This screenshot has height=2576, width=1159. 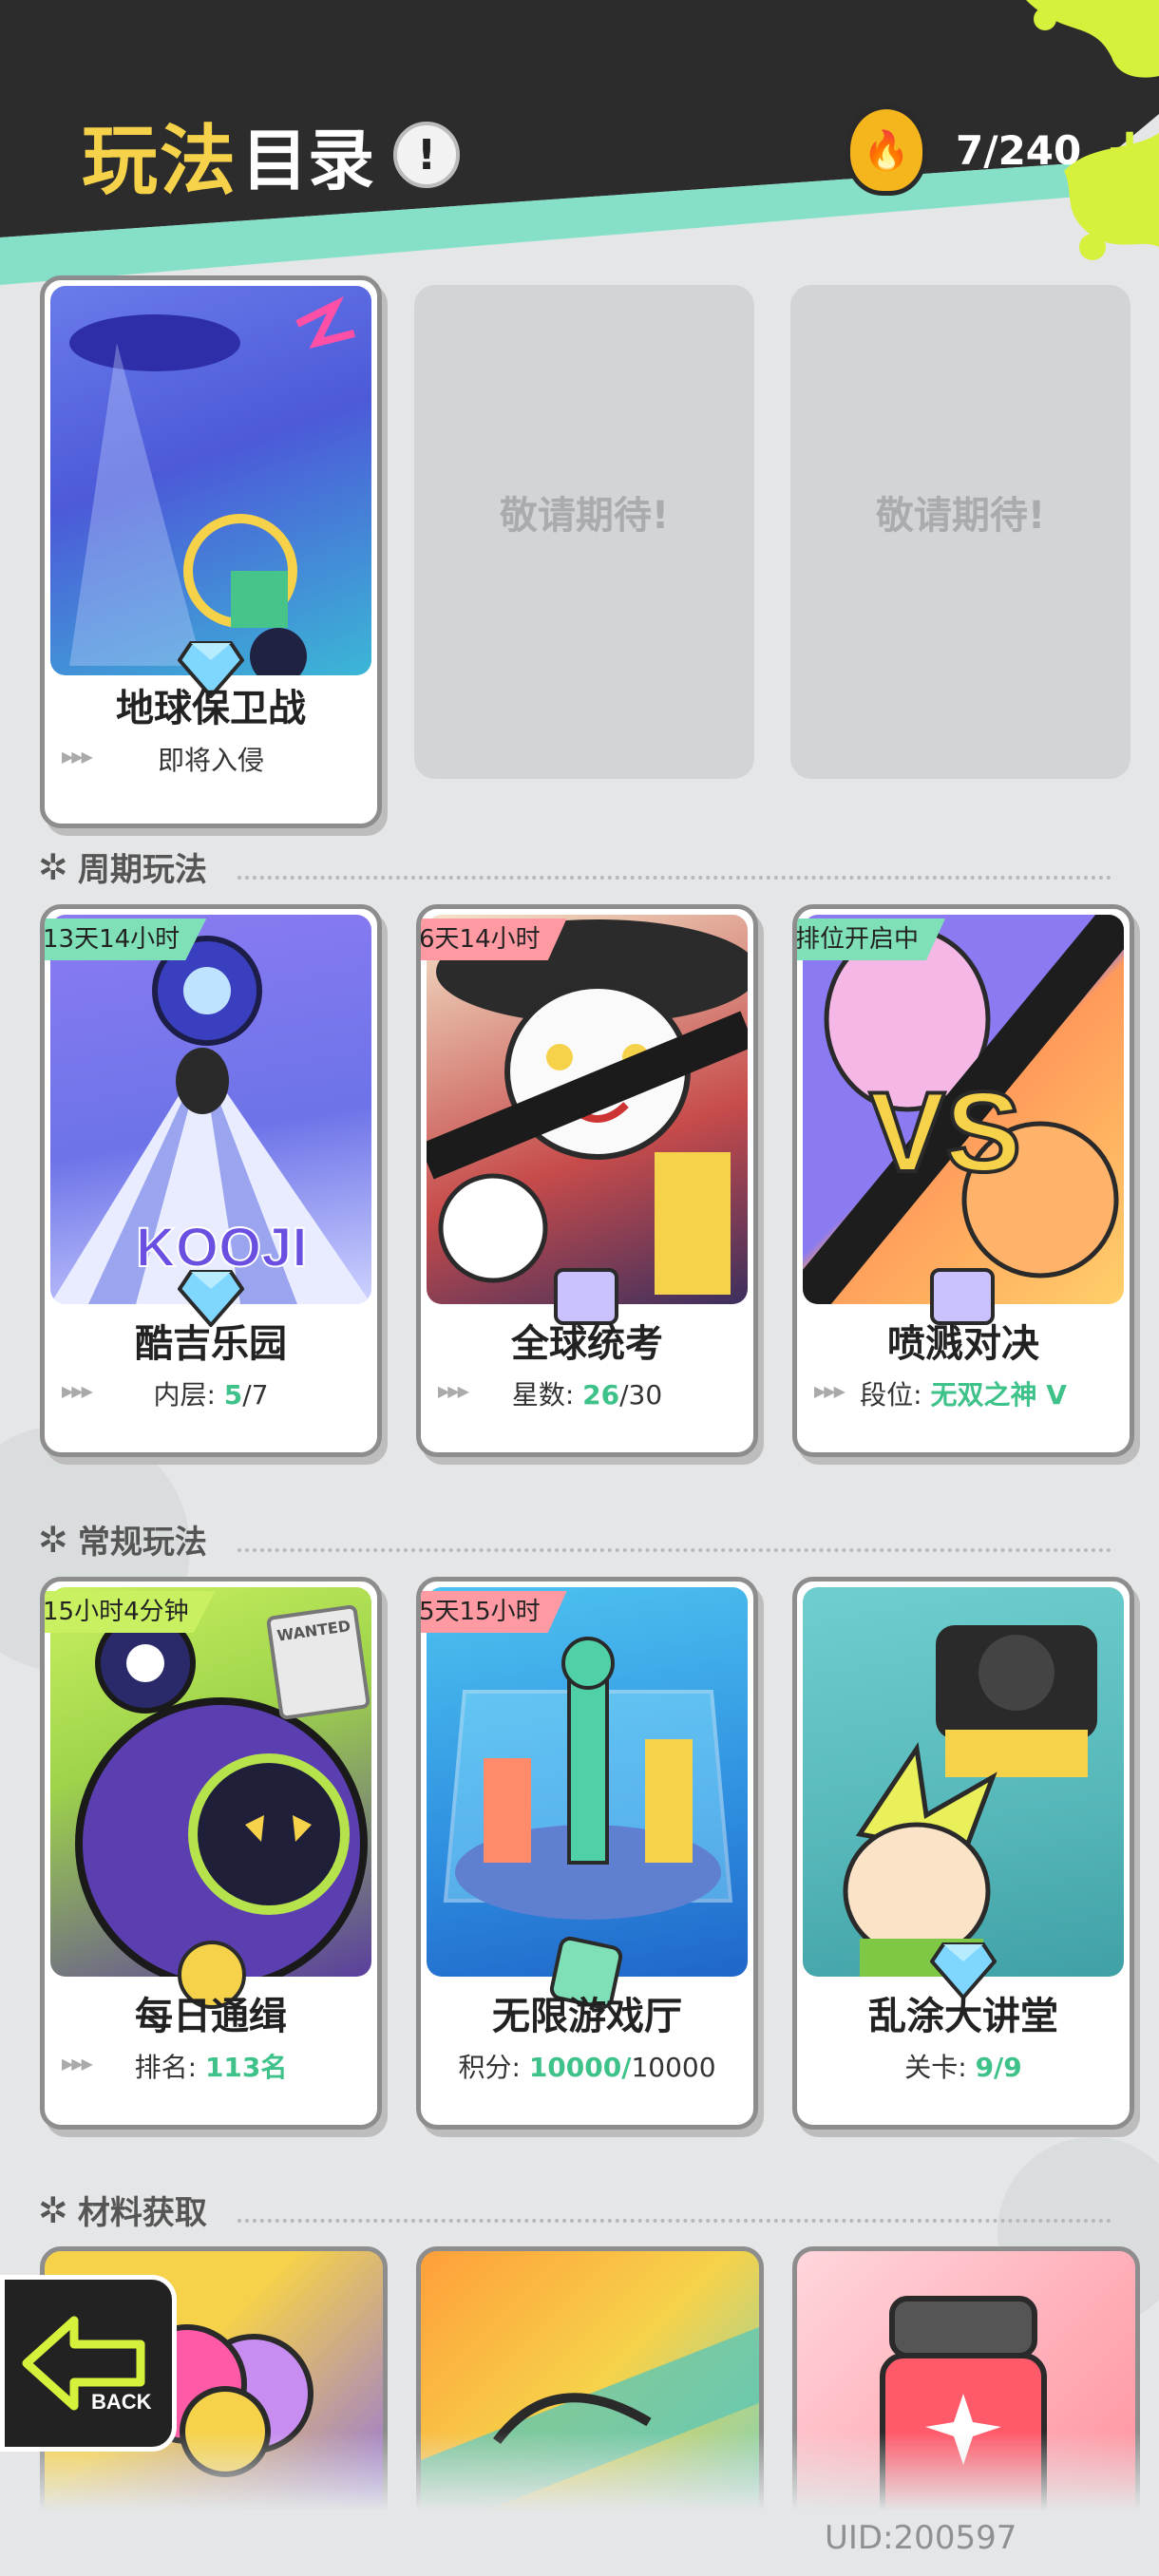 What do you see at coordinates (494, 1612) in the screenshot?
I see `timer-badge: 5天15小时` at bounding box center [494, 1612].